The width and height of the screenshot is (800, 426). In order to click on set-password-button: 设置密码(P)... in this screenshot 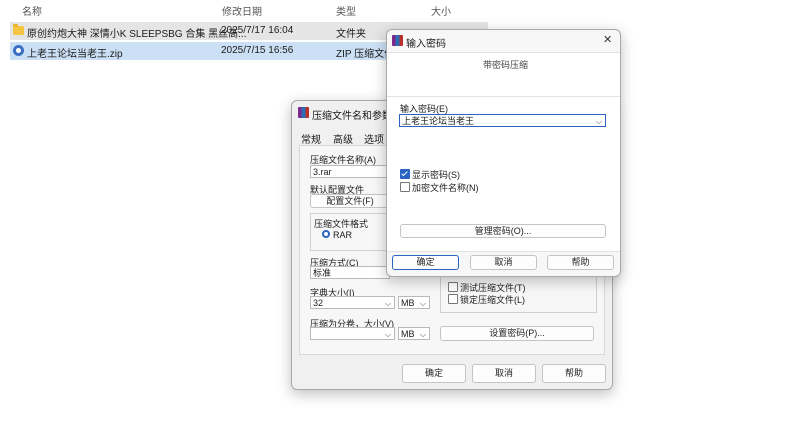, I will do `click(517, 333)`.